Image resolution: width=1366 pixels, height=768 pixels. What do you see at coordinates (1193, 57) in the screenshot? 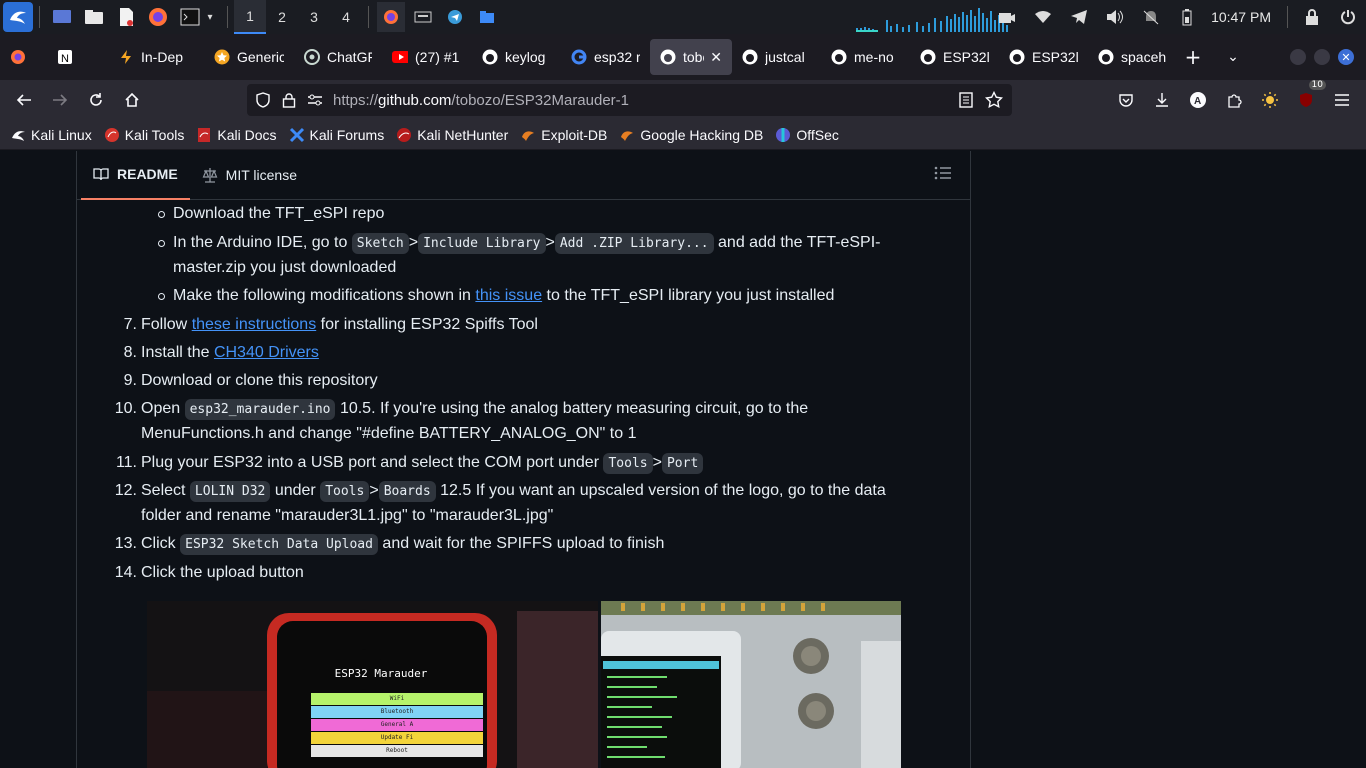
I see `new-tab-button: +` at bounding box center [1193, 57].